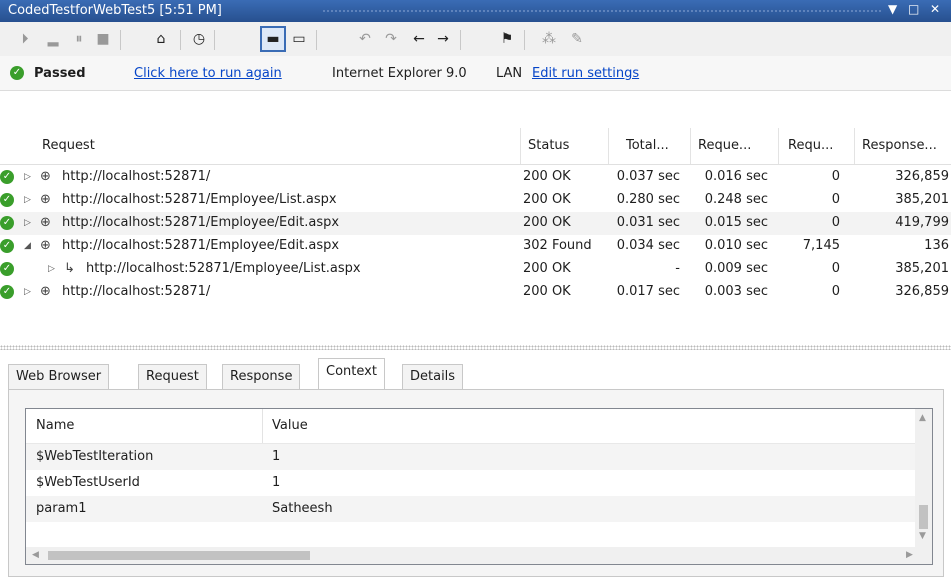  Describe the element at coordinates (821, 245) in the screenshot. I see `request-size-cell: 7,145` at that location.